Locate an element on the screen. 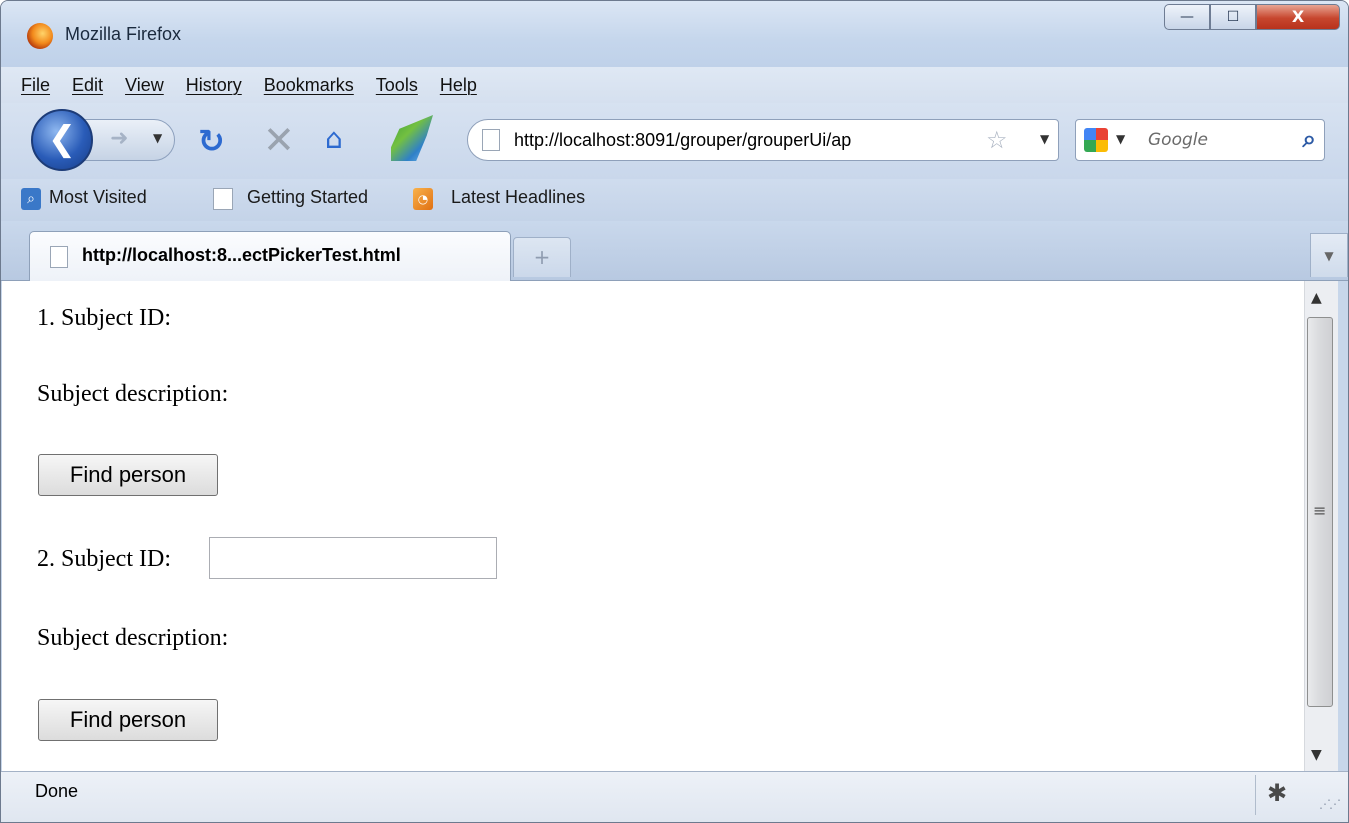 The height and width of the screenshot is (823, 1349). scroll-down-icon: ▼ is located at coordinates (1316, 755).